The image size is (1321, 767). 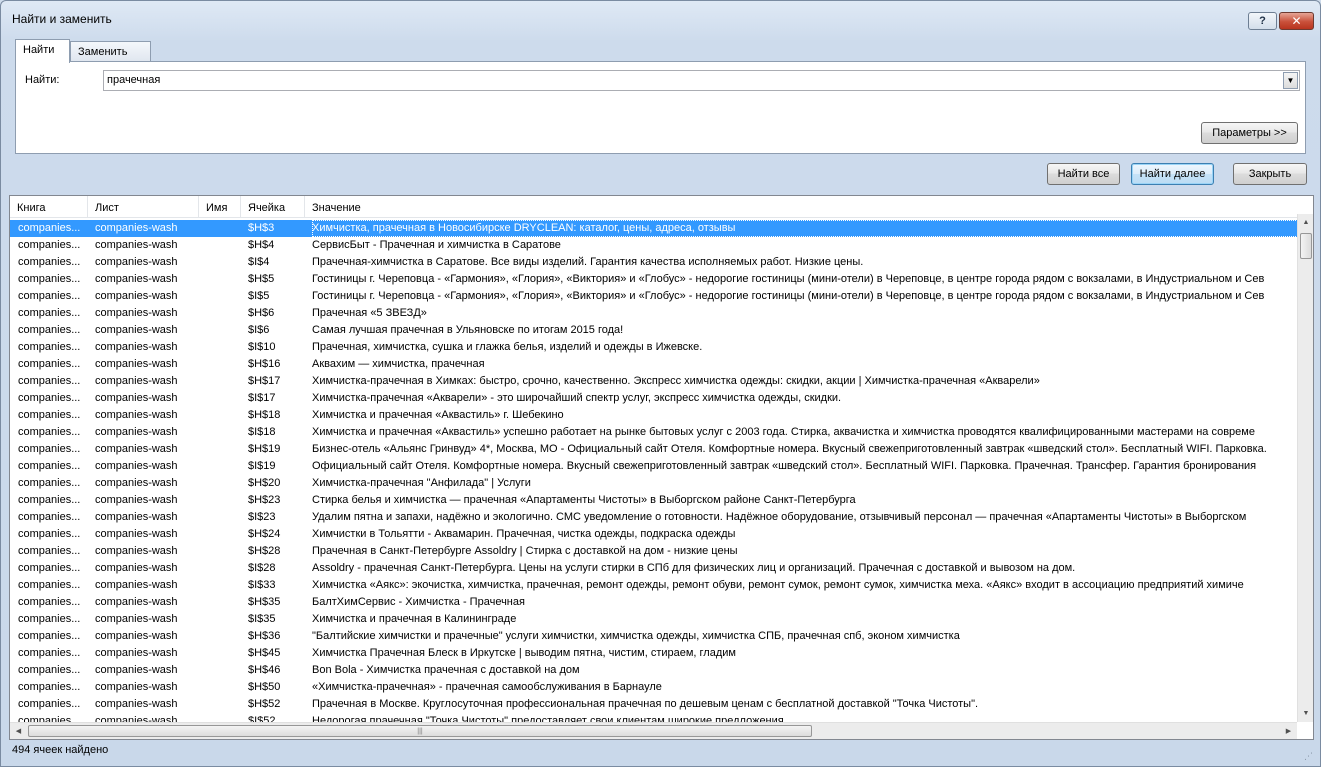 I want to click on scroll-down-icon: ▼, so click(x=1305, y=713).